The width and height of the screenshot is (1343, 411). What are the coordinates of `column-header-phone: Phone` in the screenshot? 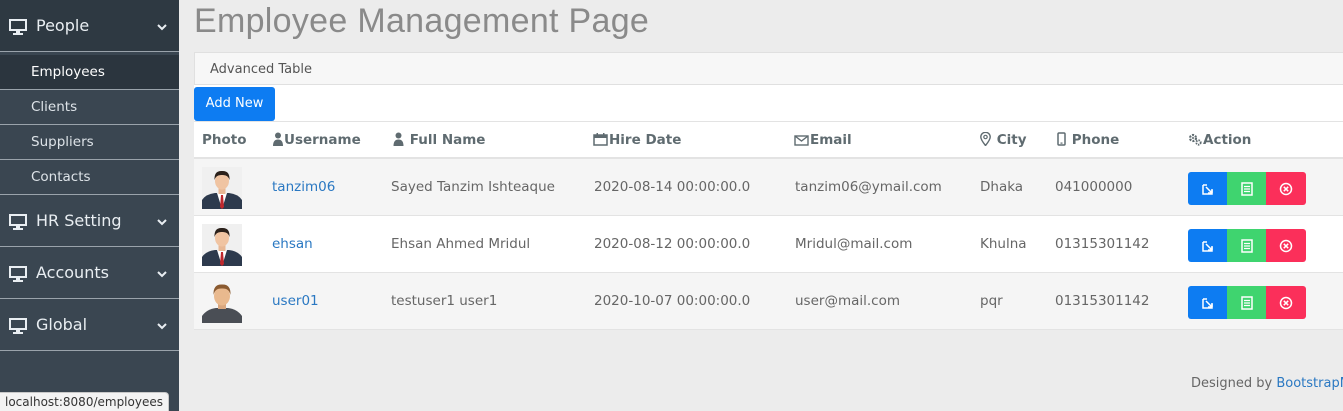 It's located at (1088, 140).